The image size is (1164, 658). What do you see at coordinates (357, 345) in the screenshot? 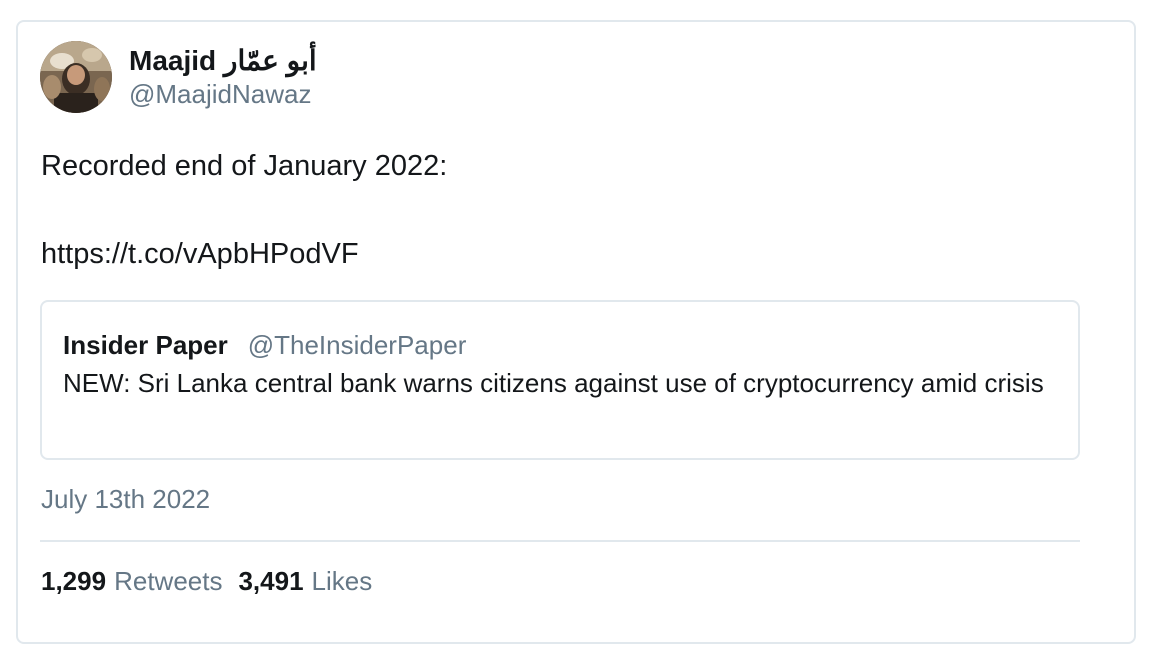
I see `quoted-author-handle: @TheInsiderPaper` at bounding box center [357, 345].